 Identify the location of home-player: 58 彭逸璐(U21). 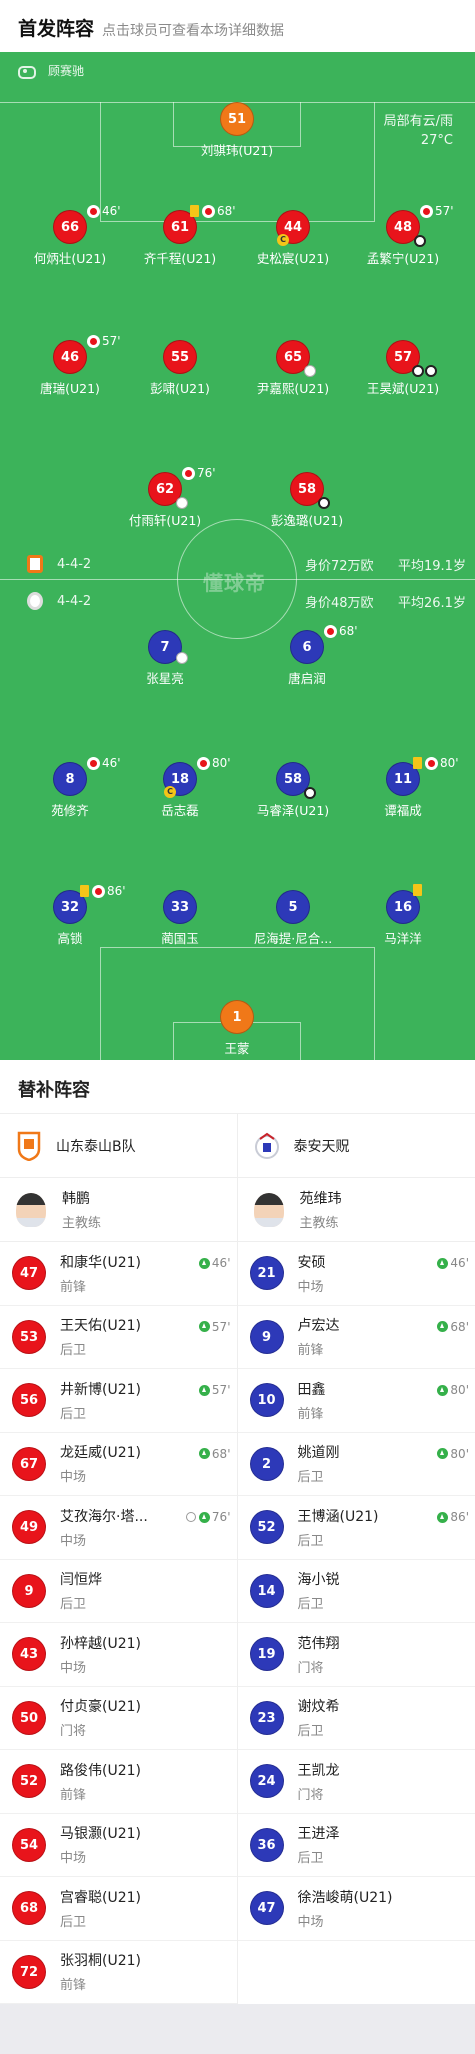
(307, 500).